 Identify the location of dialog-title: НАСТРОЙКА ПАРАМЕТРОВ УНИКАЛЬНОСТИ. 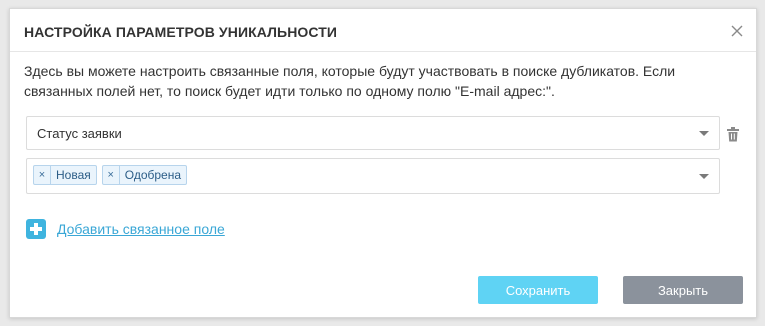
(181, 32).